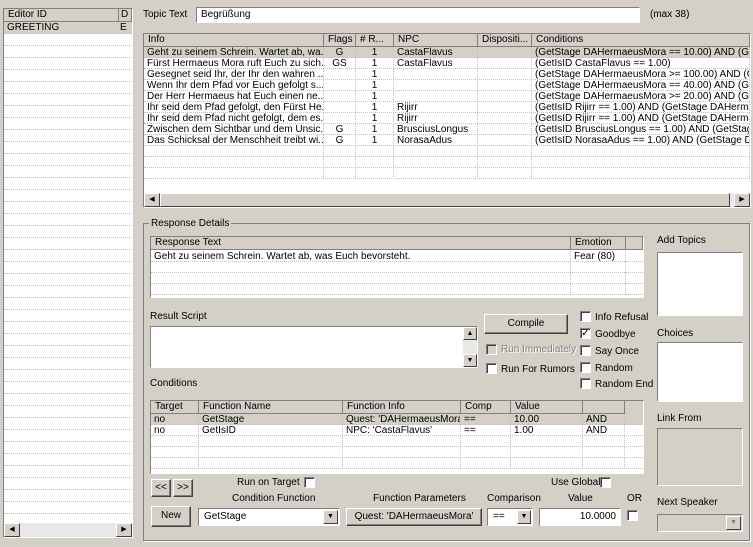 Image resolution: width=753 pixels, height=547 pixels. I want to click on condition-cell: AND, so click(604, 419).